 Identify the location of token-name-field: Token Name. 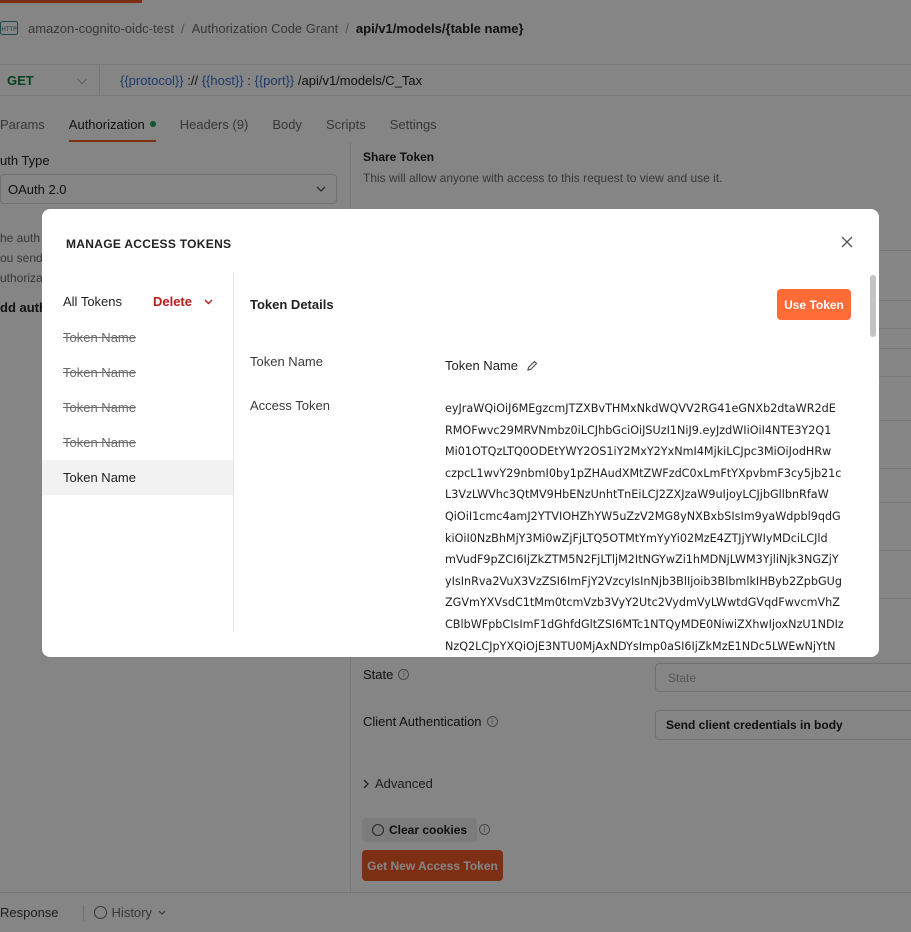
(491, 365).